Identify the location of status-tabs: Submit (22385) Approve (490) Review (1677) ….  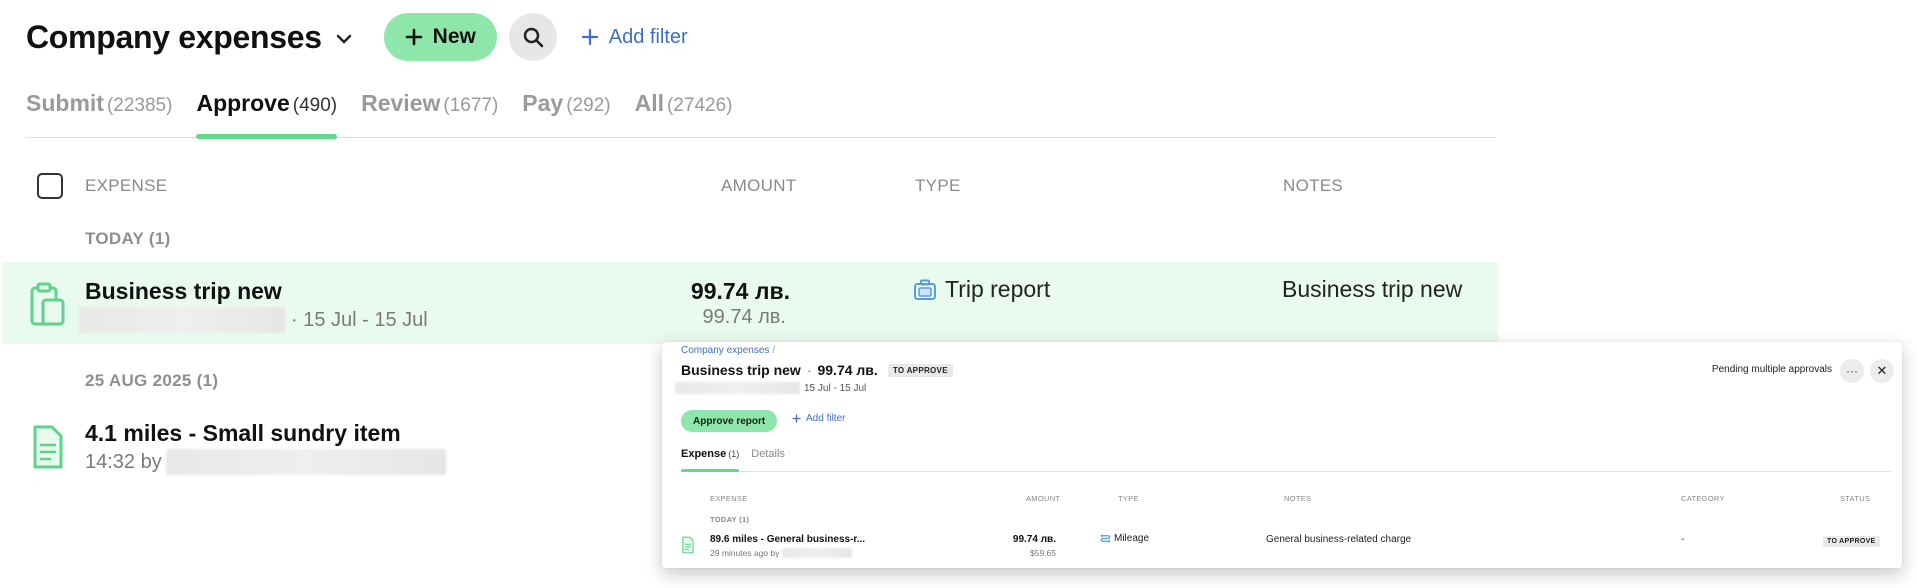
(761, 114).